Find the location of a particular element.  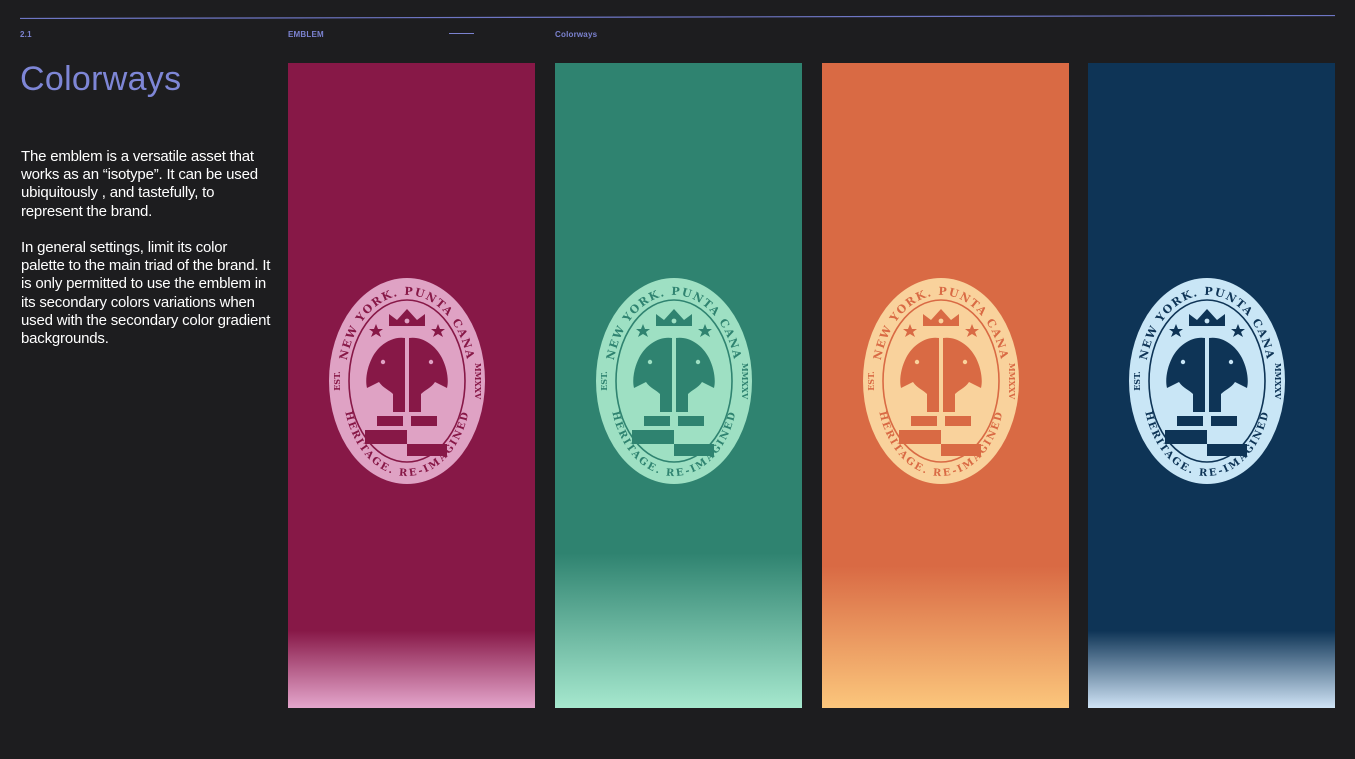

section-name: EMBLEM is located at coordinates (306, 34).